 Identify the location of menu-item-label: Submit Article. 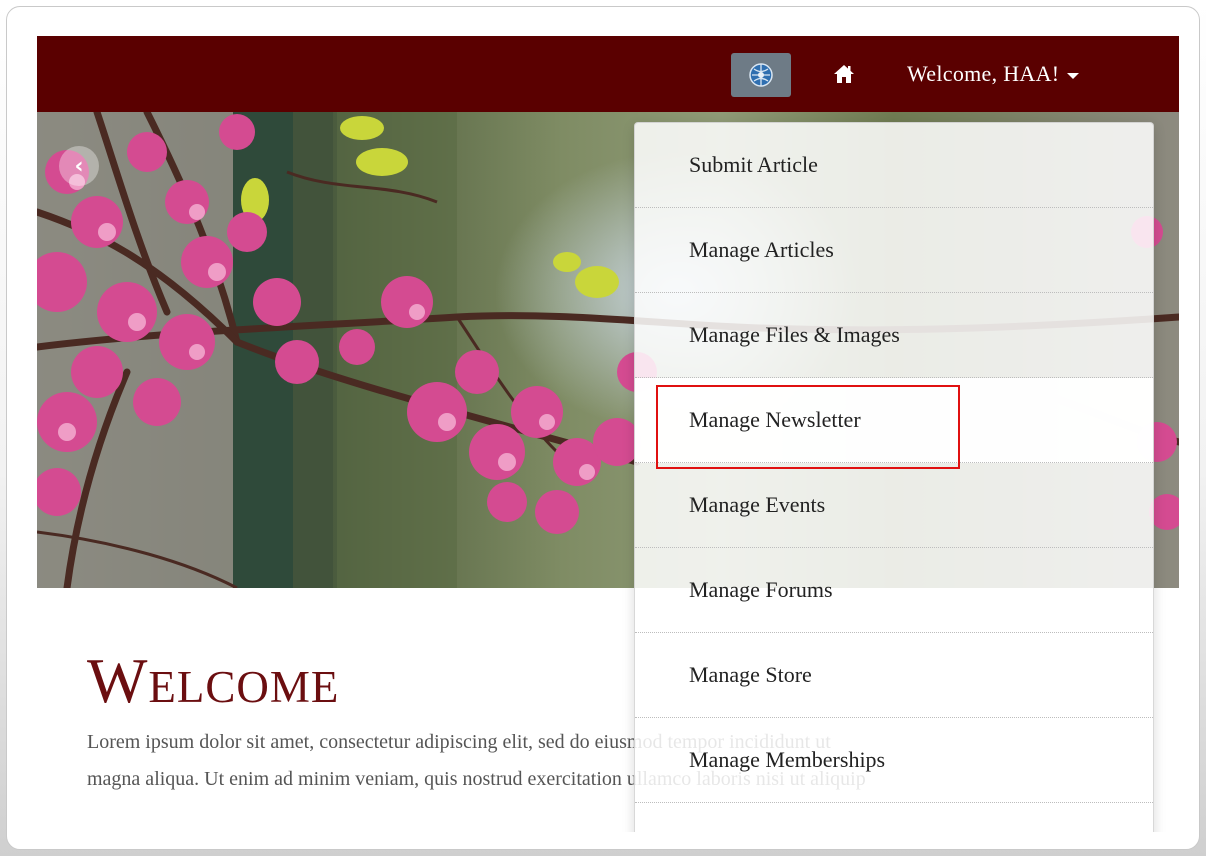
(753, 164).